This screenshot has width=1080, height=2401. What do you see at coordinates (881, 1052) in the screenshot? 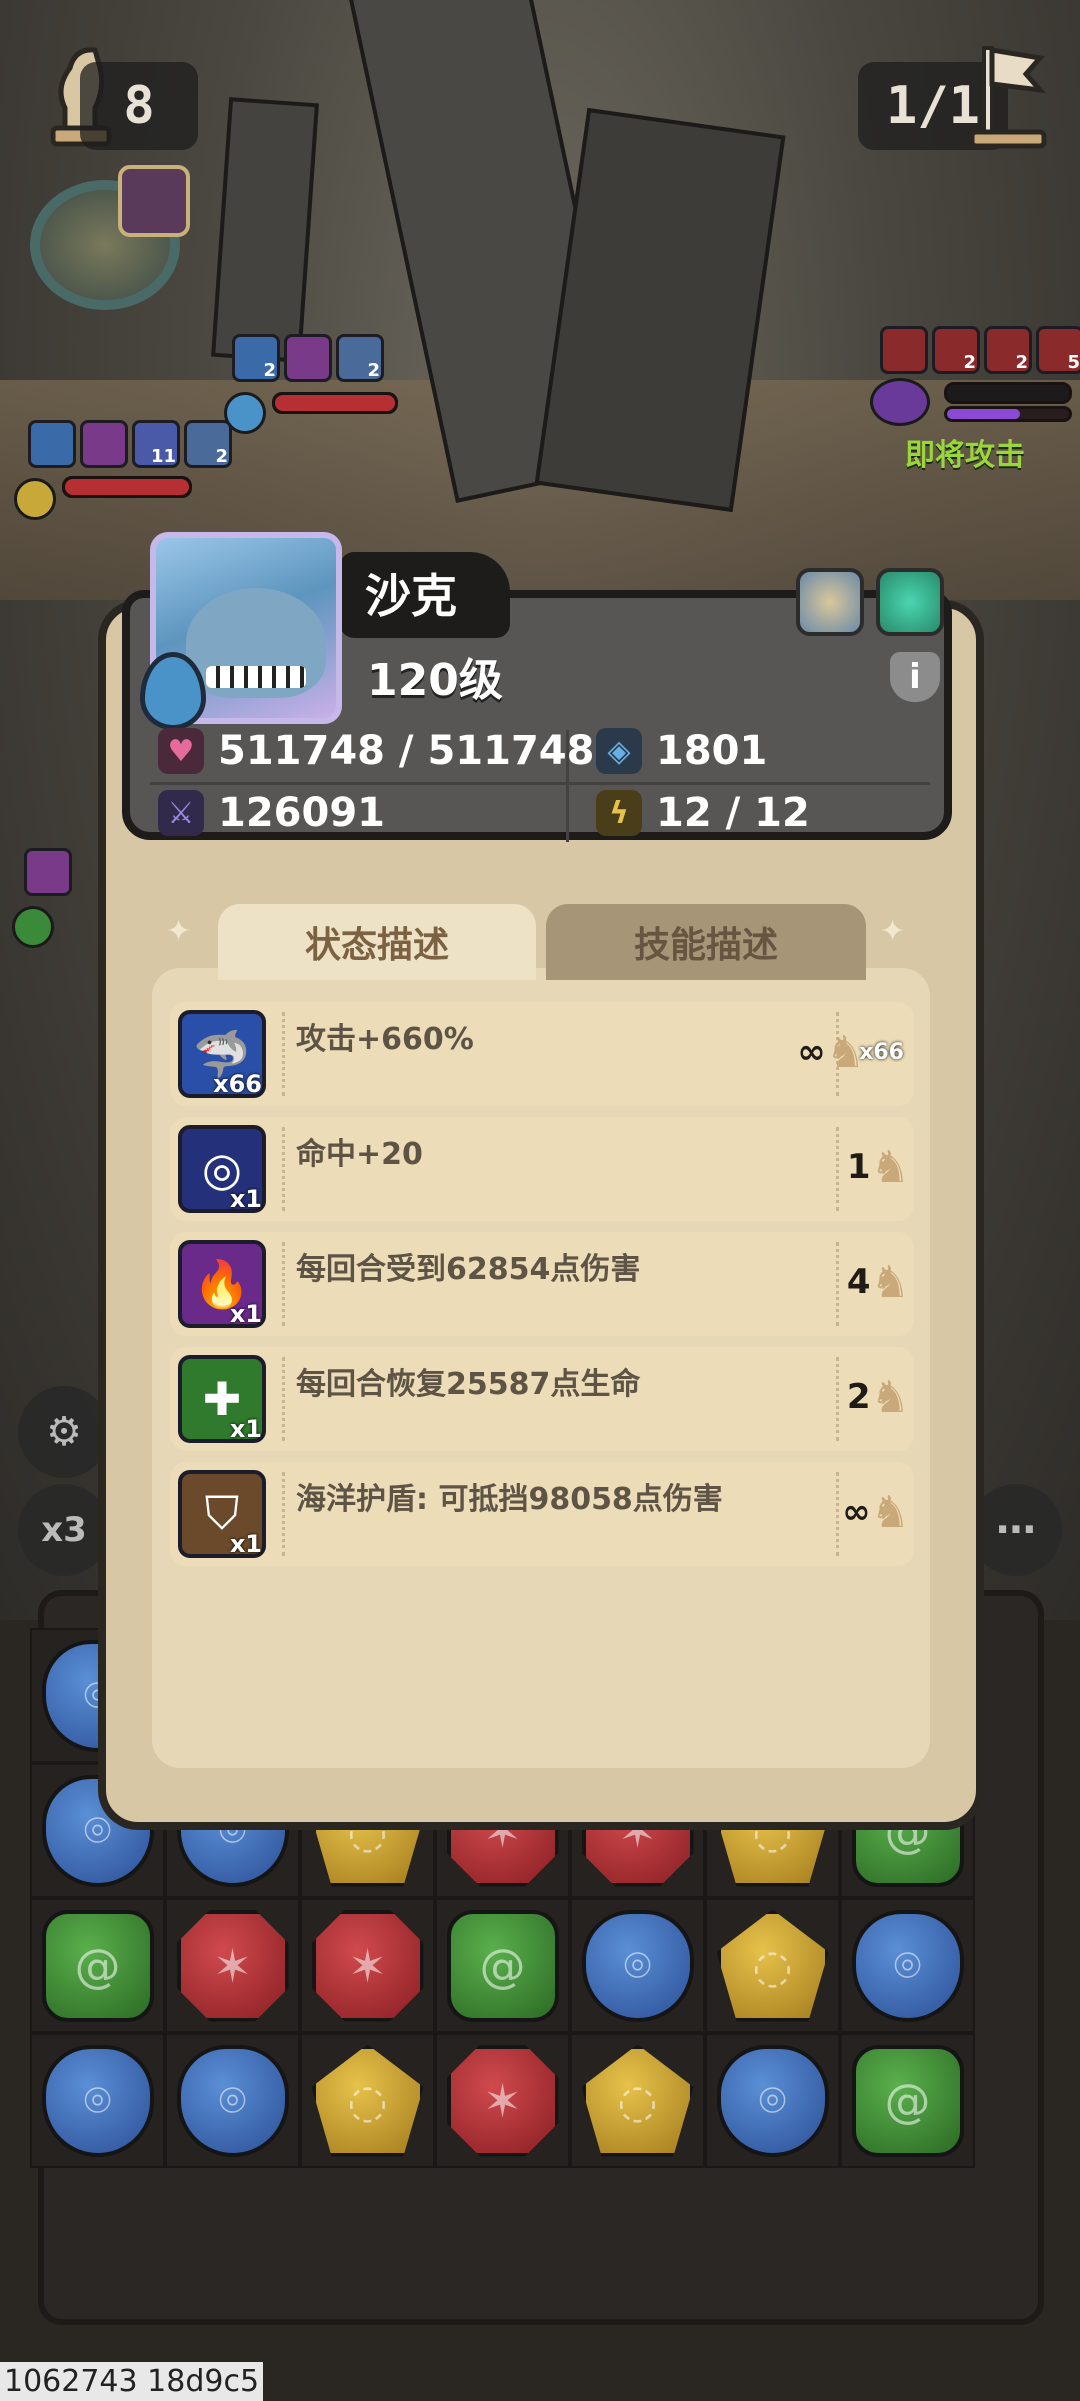
I see `duration-extra: x66` at bounding box center [881, 1052].